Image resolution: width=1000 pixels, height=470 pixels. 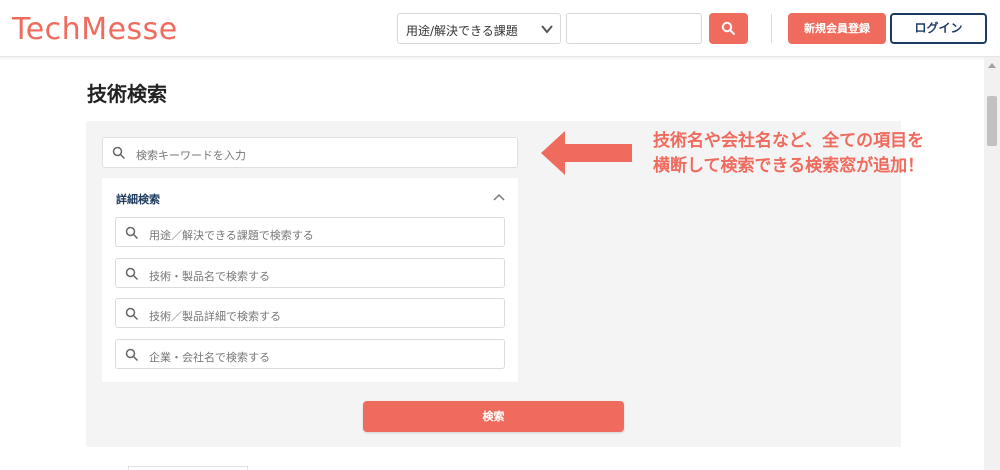 What do you see at coordinates (127, 94) in the screenshot?
I see `page-title: 技術検索` at bounding box center [127, 94].